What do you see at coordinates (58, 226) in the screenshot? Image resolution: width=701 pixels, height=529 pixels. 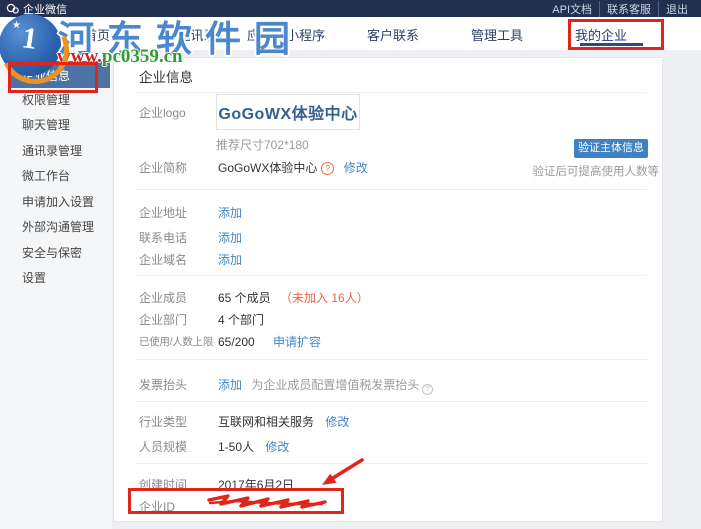 I see `sidebar-item-external-comm: 外部沟通管理` at bounding box center [58, 226].